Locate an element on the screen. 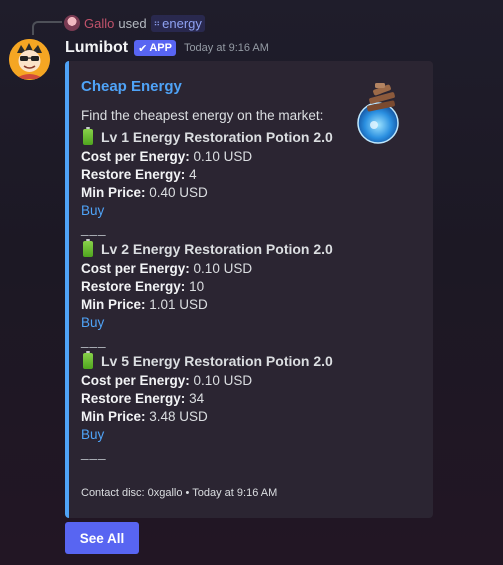  embed-footer: Contact disc: 0xgallo • Today at 9:16 AM is located at coordinates (179, 493).